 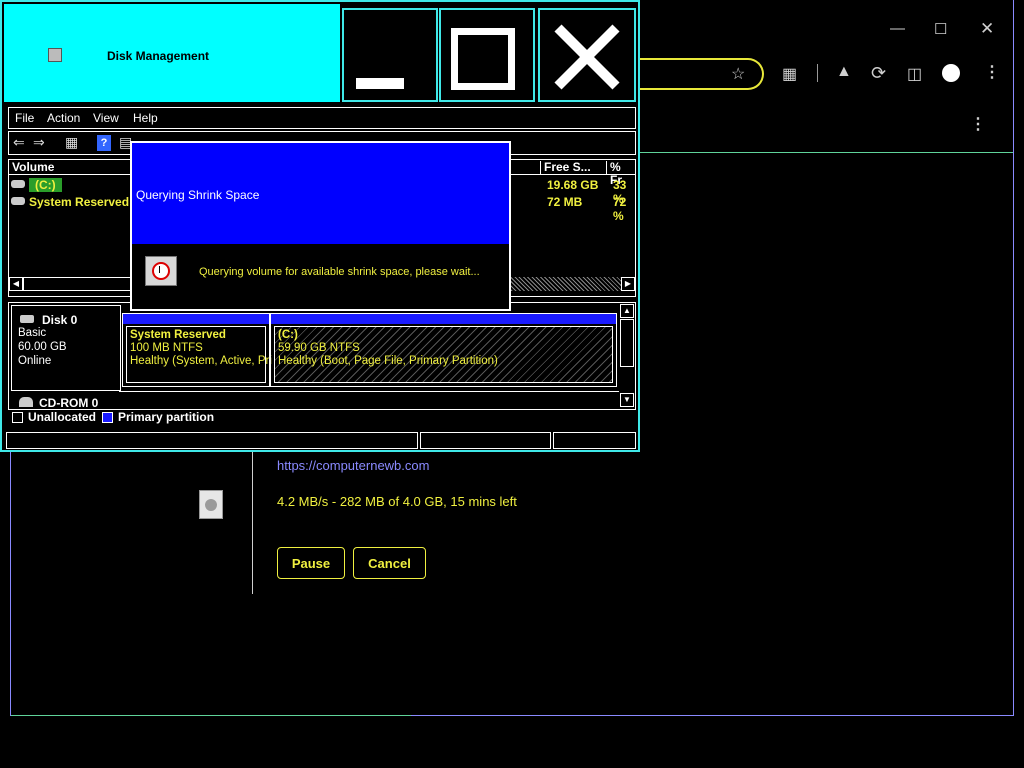 What do you see at coordinates (166, 417) in the screenshot?
I see `legend-primary-partition: Primary partition` at bounding box center [166, 417].